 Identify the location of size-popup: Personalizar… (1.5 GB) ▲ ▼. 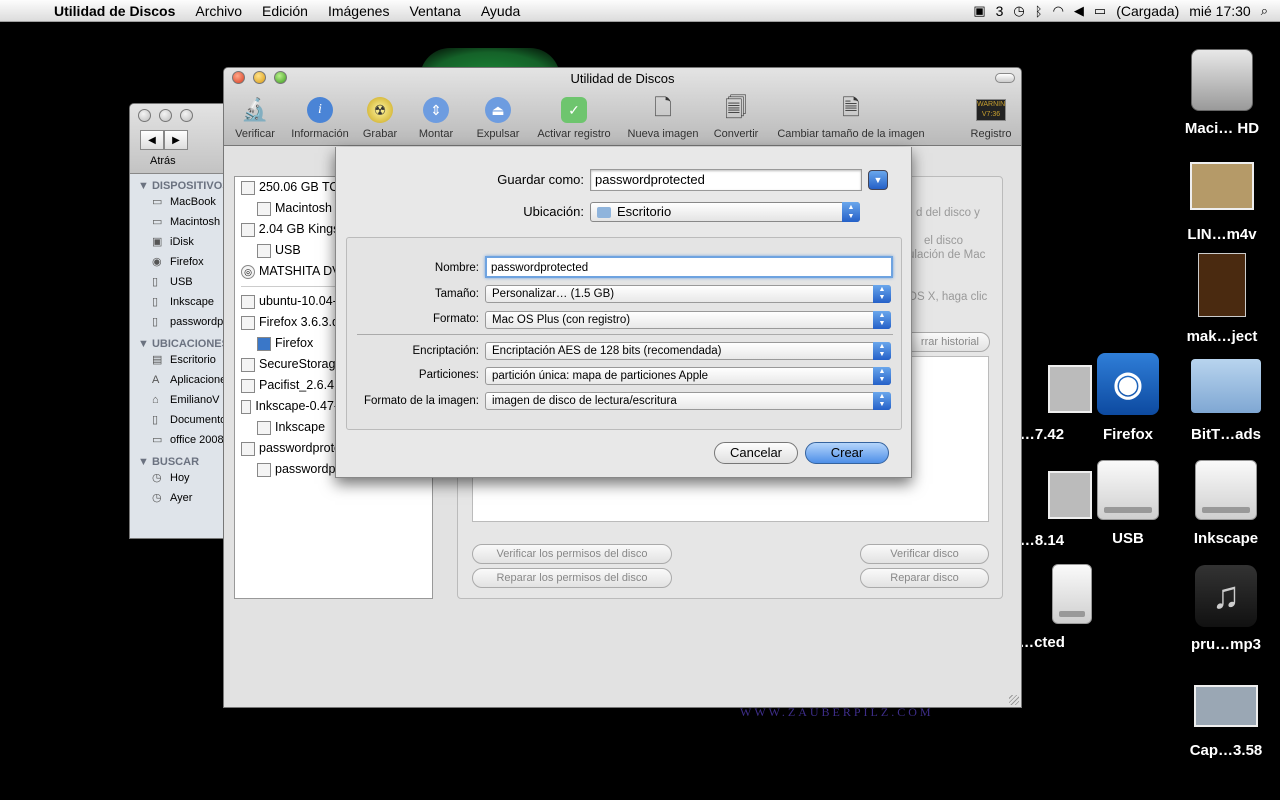
(688, 294).